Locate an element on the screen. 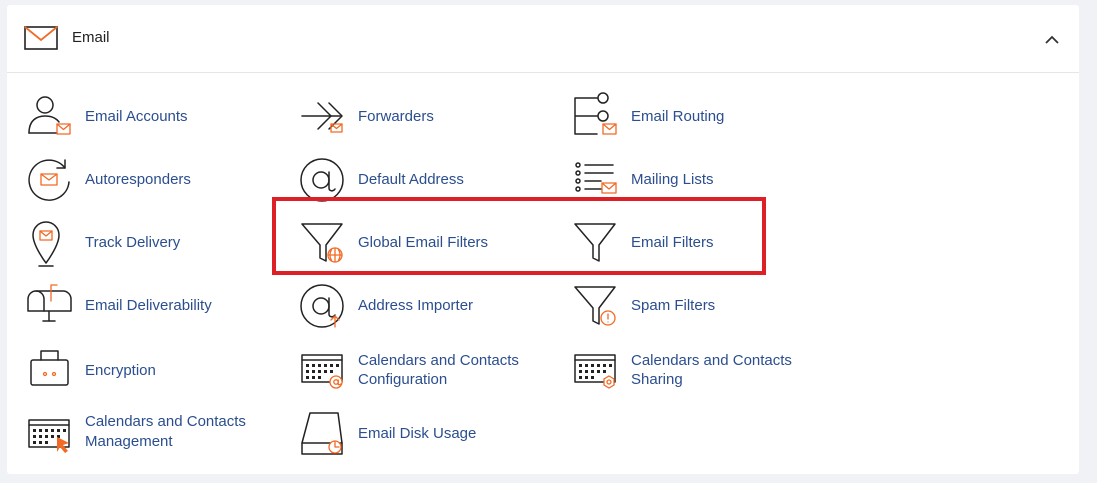  mailbox-icon is located at coordinates (49, 303).